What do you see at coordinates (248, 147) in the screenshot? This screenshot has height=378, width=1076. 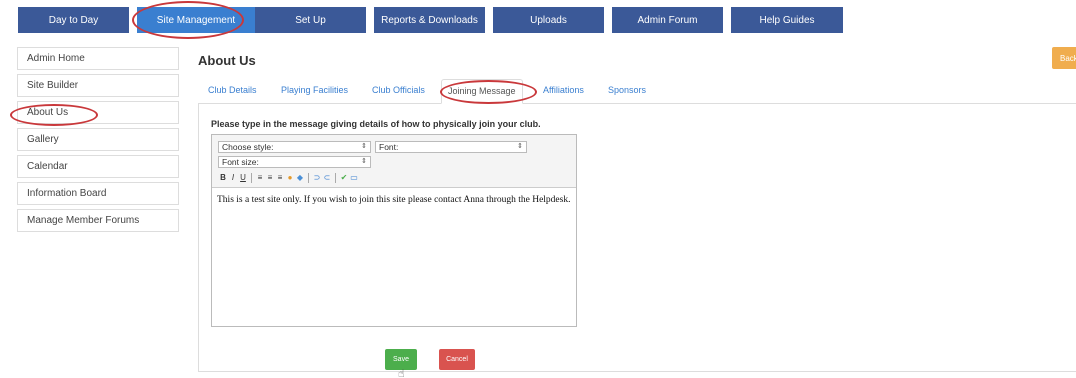 I see `style-select-value: Choose style:` at bounding box center [248, 147].